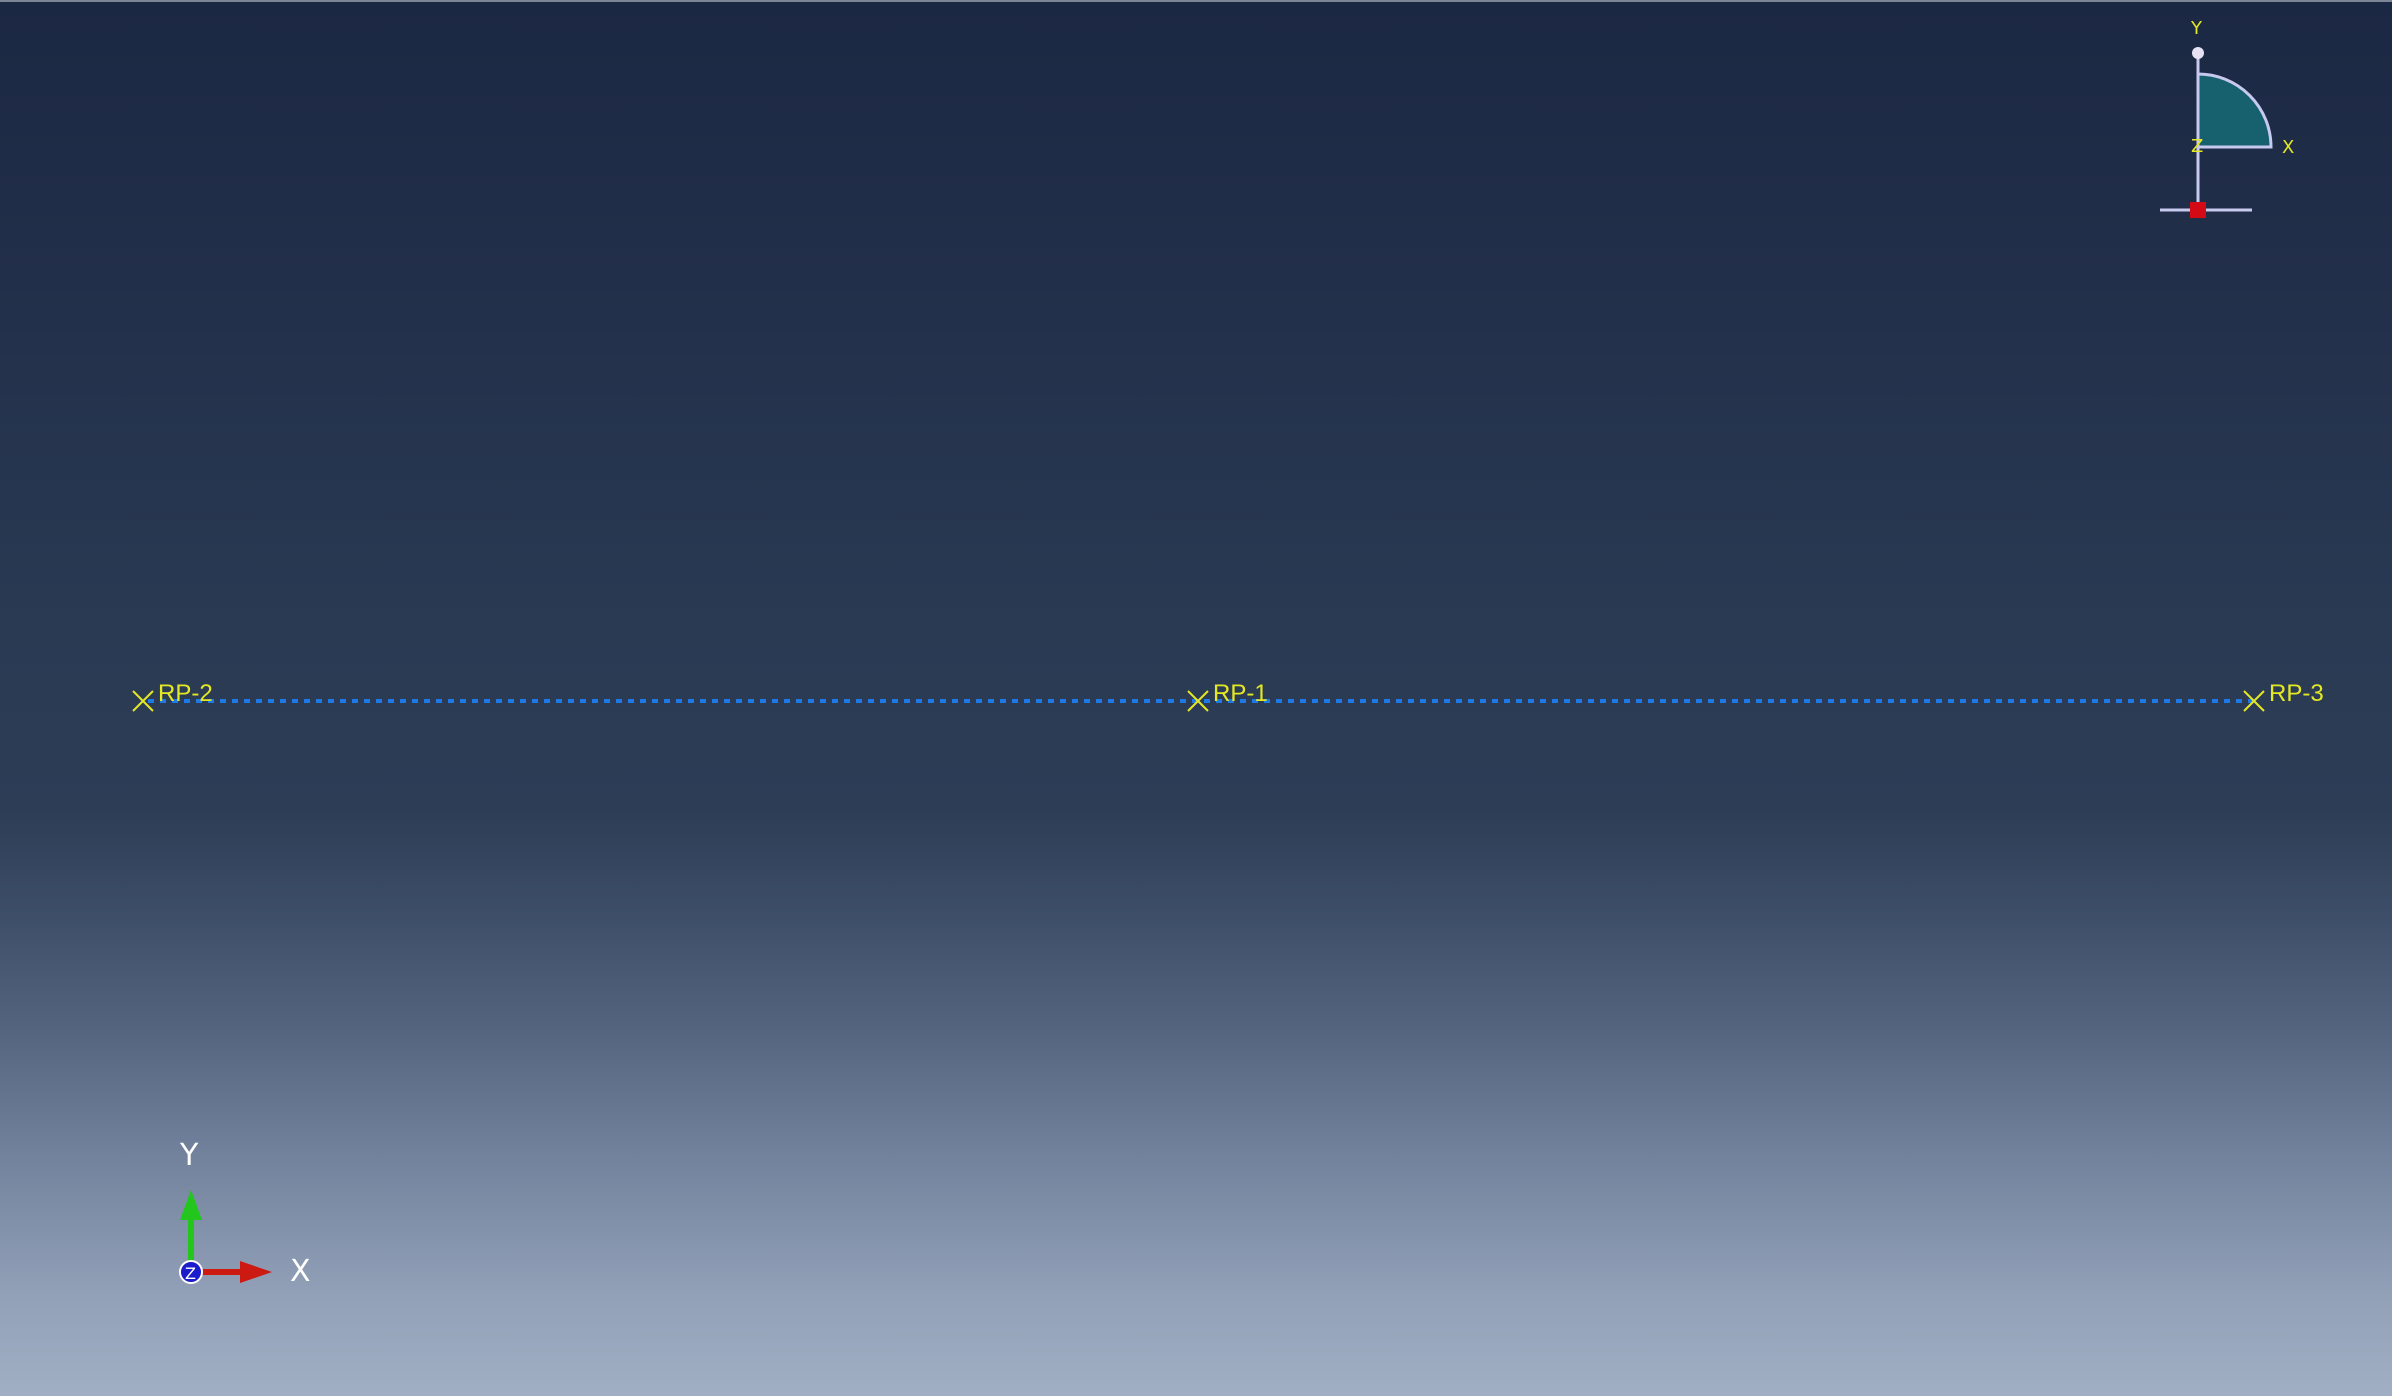 Image resolution: width=2392 pixels, height=1398 pixels. I want to click on reference-point-rp2: RP-2, so click(172, 696).